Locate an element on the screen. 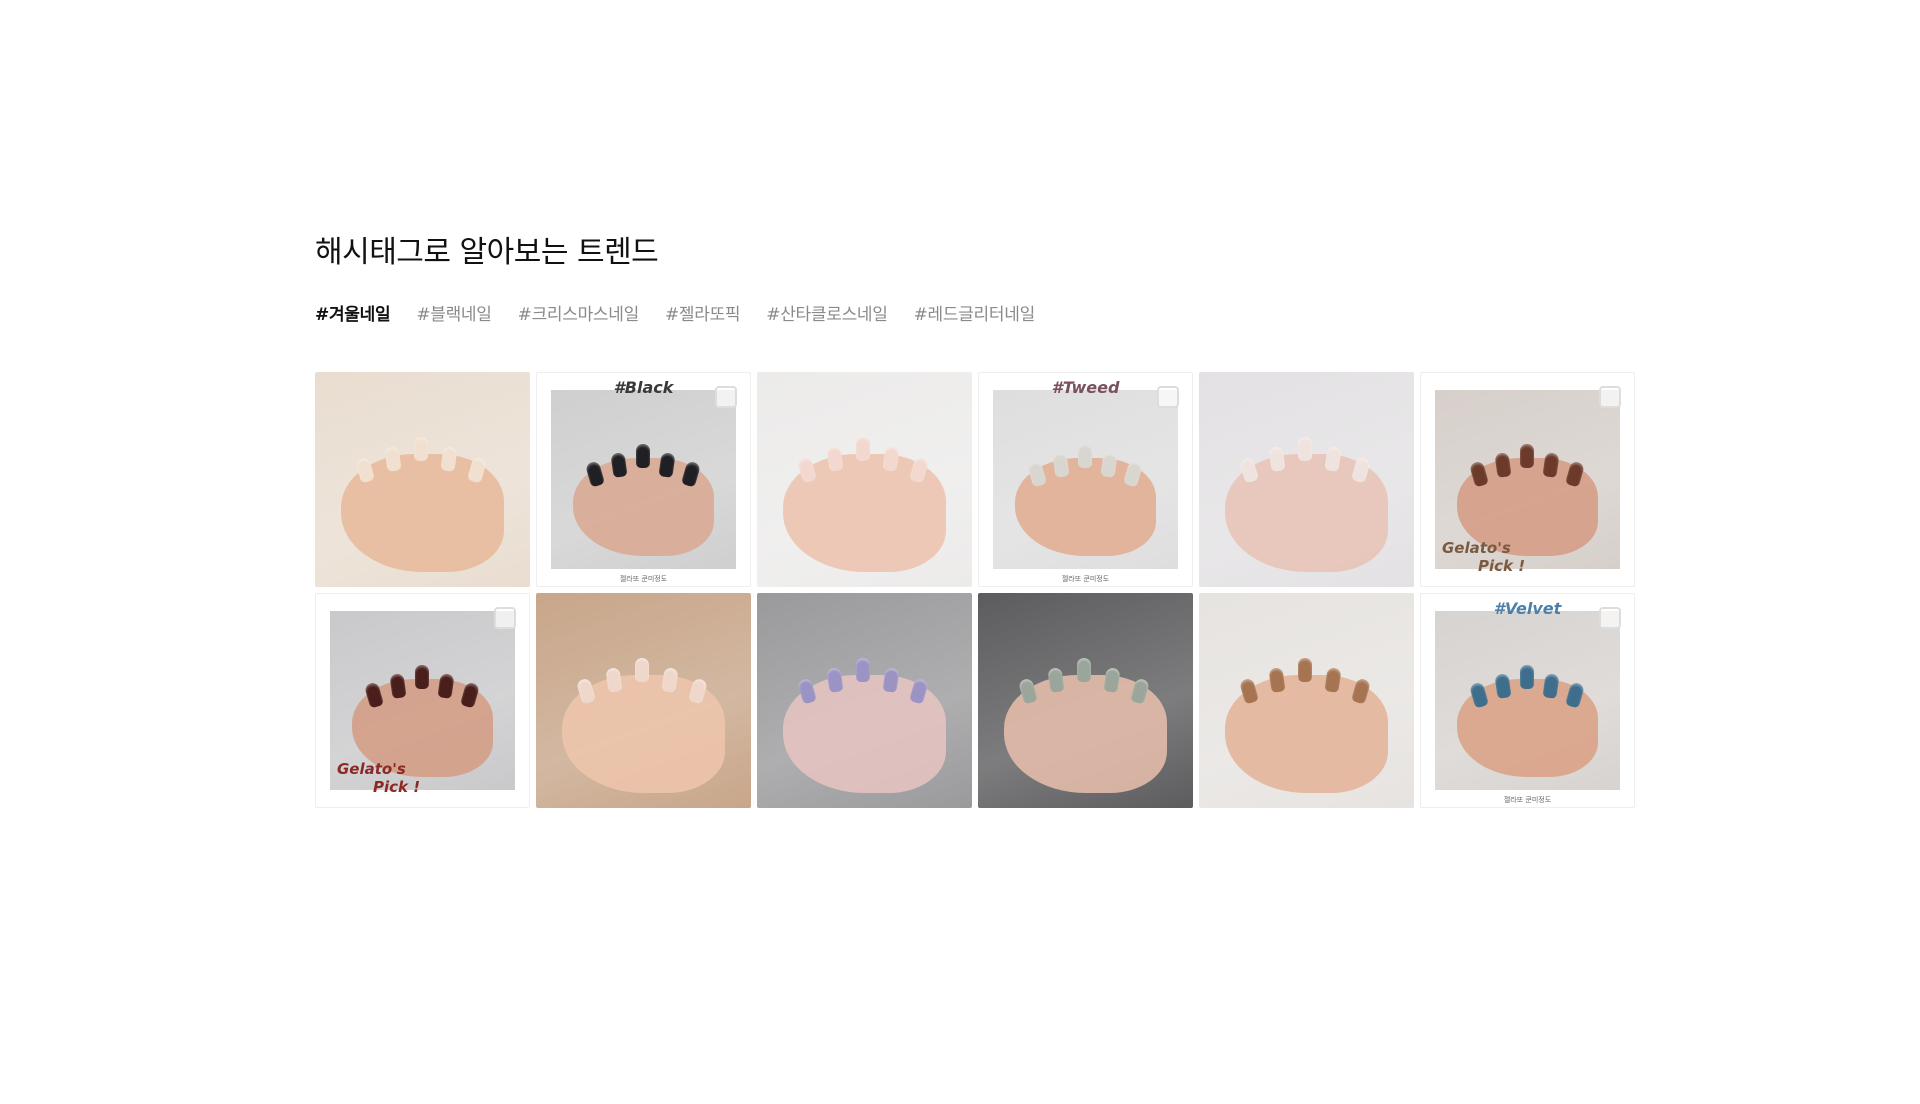 The height and width of the screenshot is (1104, 1920). tag-winter-nail: #겨울네일 is located at coordinates (353, 312).